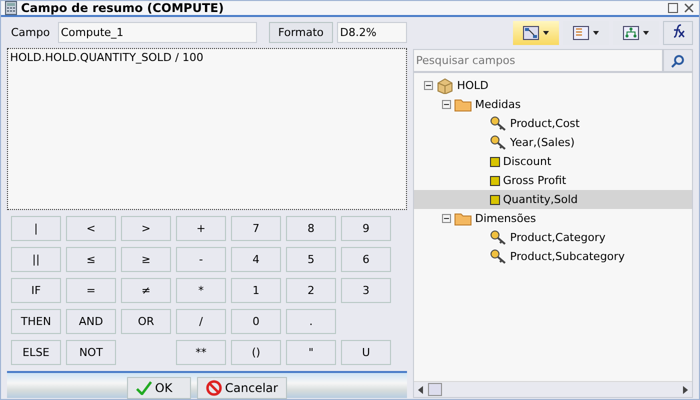 The width and height of the screenshot is (700, 400). Describe the element at coordinates (146, 321) in the screenshot. I see `keypad-key: OR` at that location.